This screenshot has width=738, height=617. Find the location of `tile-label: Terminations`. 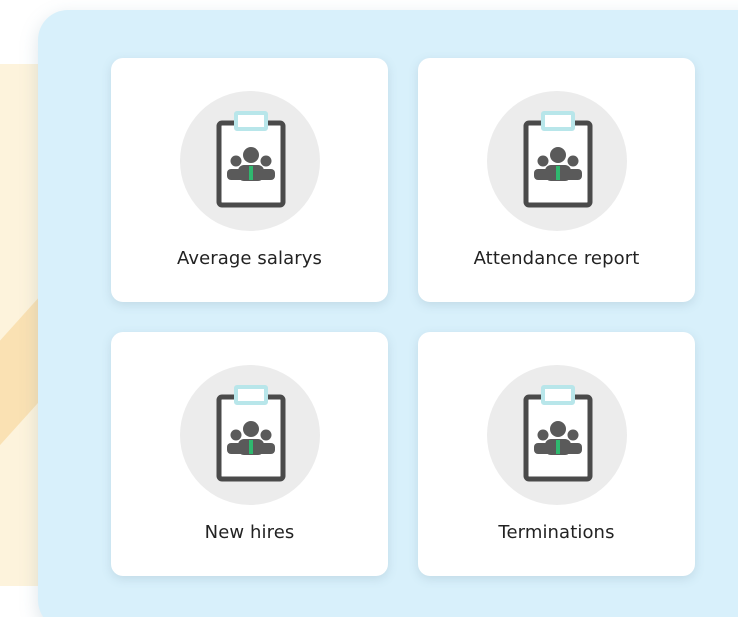

tile-label: Terminations is located at coordinates (556, 532).